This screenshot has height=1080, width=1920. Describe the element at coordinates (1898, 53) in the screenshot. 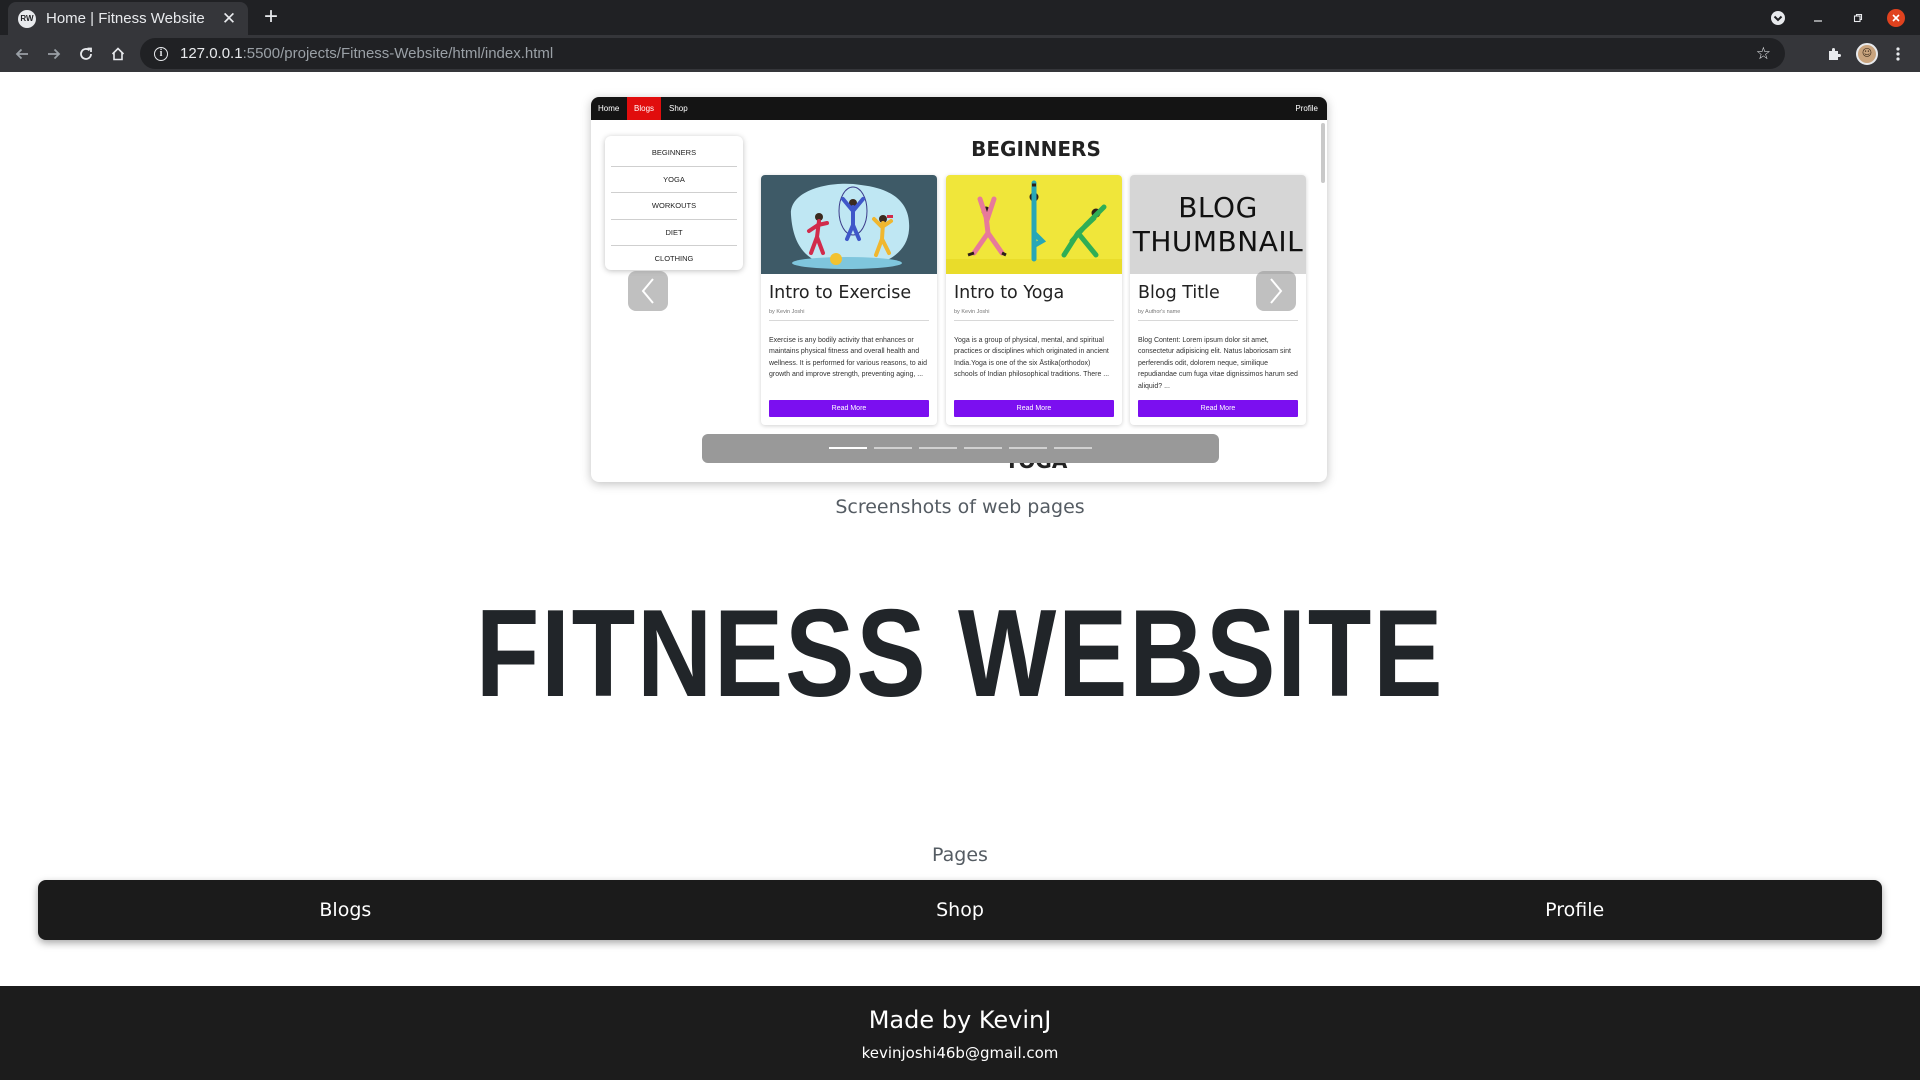

I see `kebab-menu-icon` at that location.